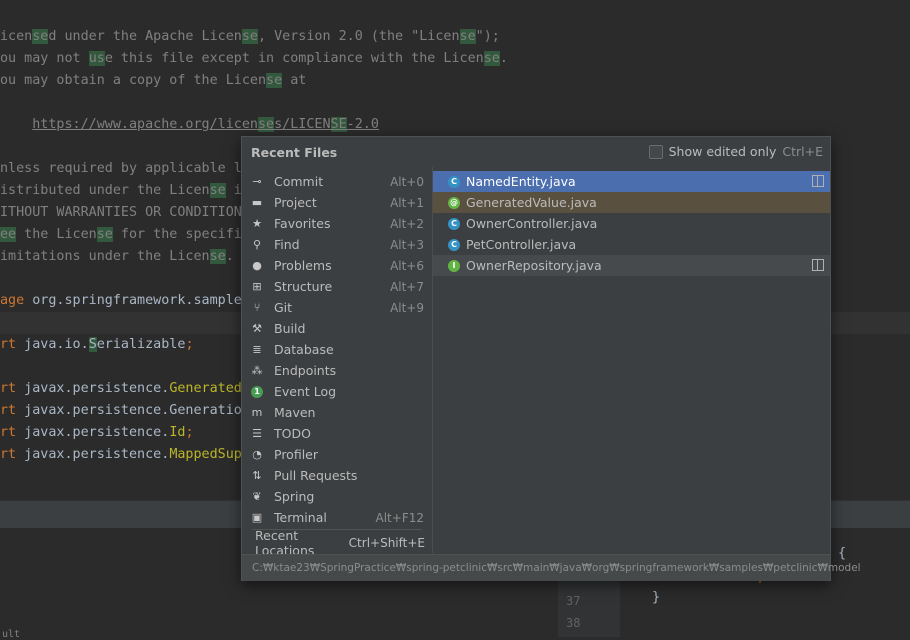  What do you see at coordinates (303, 265) in the screenshot?
I see `tool-window-label: Problems` at bounding box center [303, 265].